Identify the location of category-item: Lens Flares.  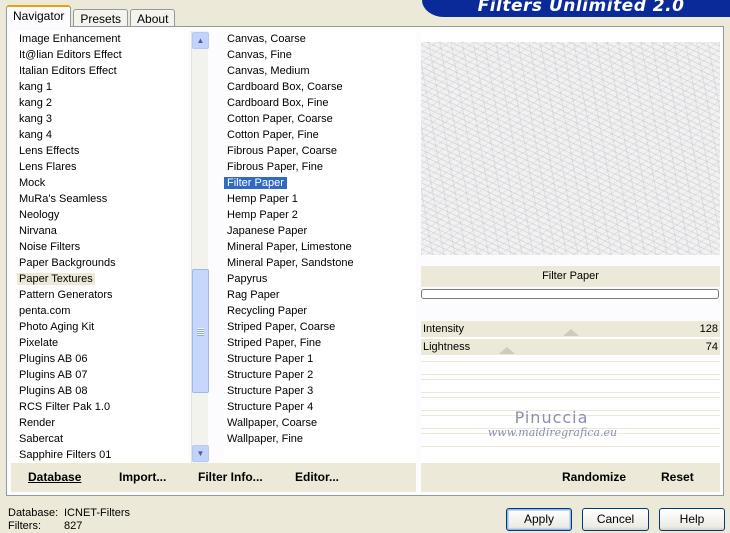
(99, 167).